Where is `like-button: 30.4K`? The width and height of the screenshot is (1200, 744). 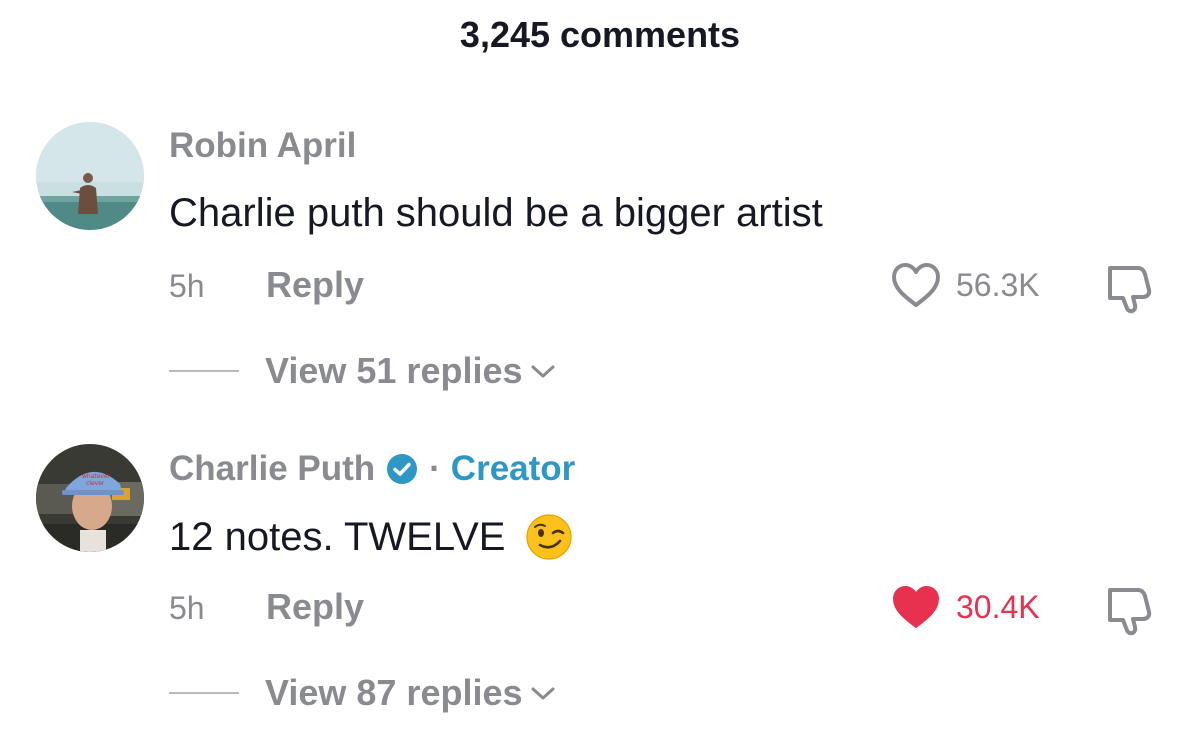
like-button: 30.4K is located at coordinates (965, 607).